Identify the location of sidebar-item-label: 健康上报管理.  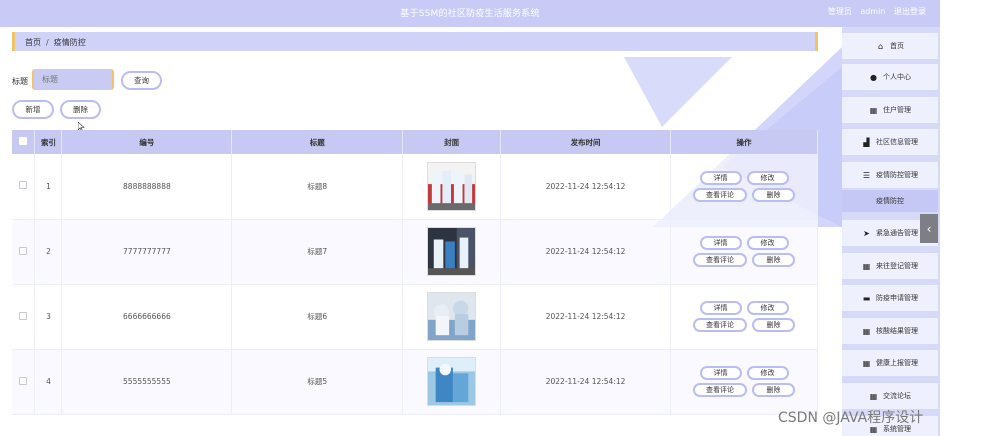
(897, 363).